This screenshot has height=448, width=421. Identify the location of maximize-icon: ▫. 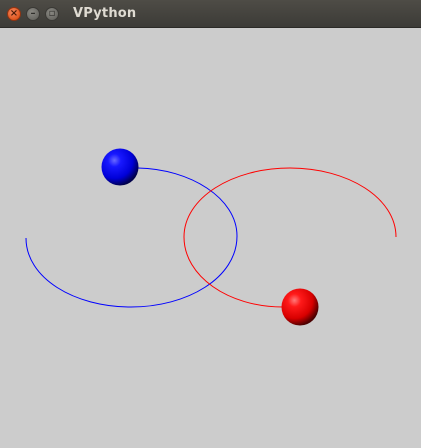
(52, 13).